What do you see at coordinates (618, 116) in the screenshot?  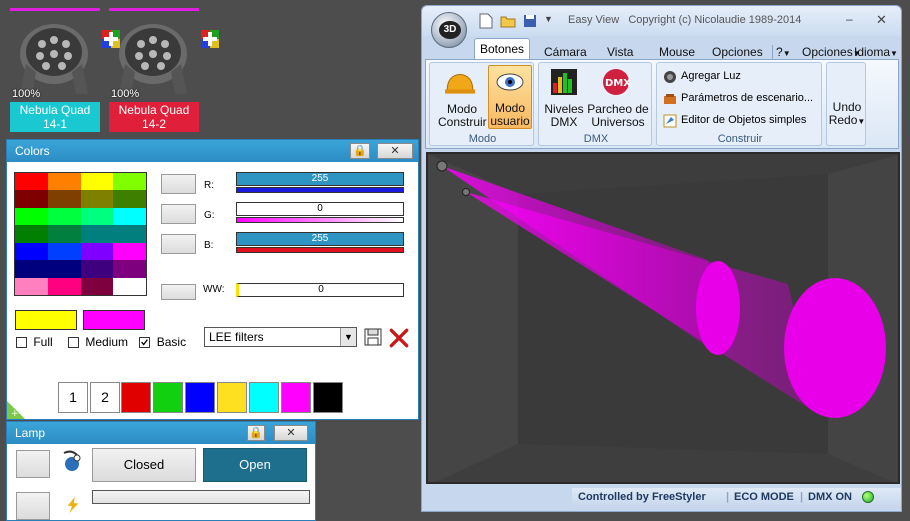 I see `parcheo-button: Parcheo de Universos` at bounding box center [618, 116].